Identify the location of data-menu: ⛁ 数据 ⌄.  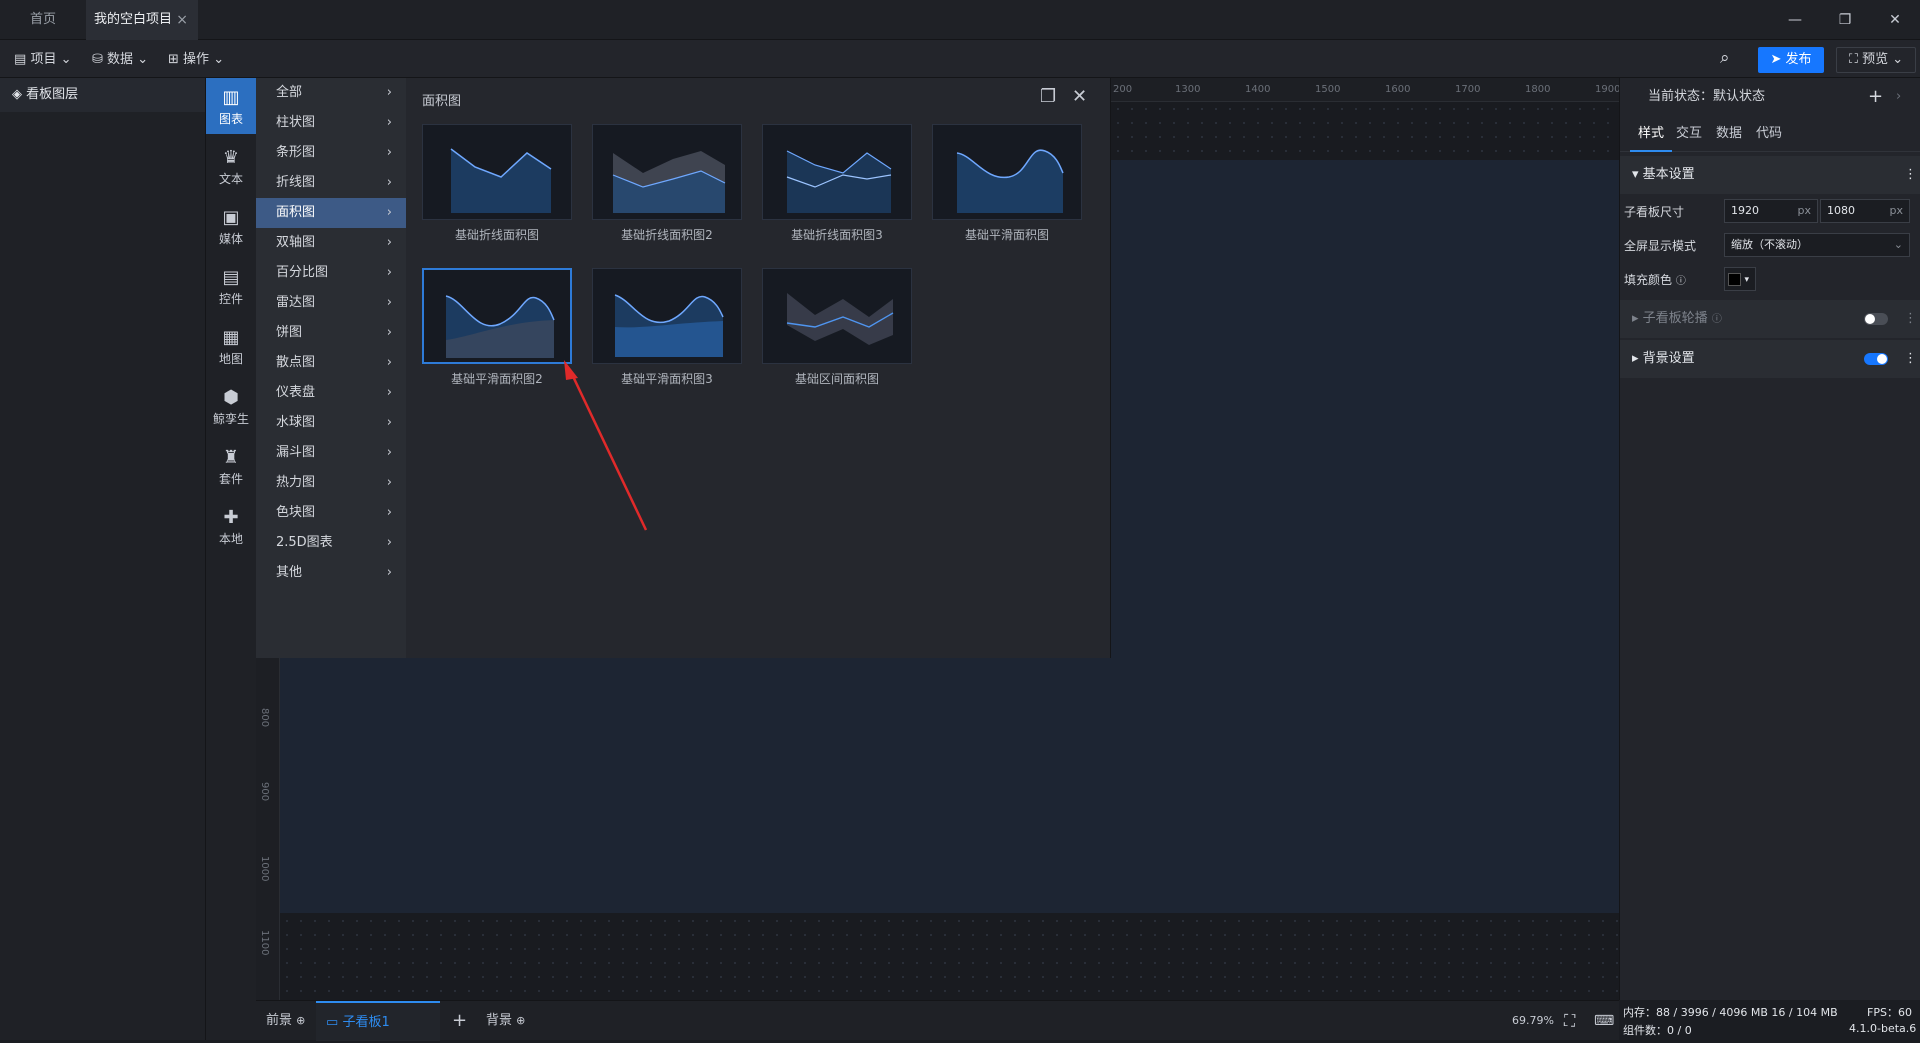
(120, 60).